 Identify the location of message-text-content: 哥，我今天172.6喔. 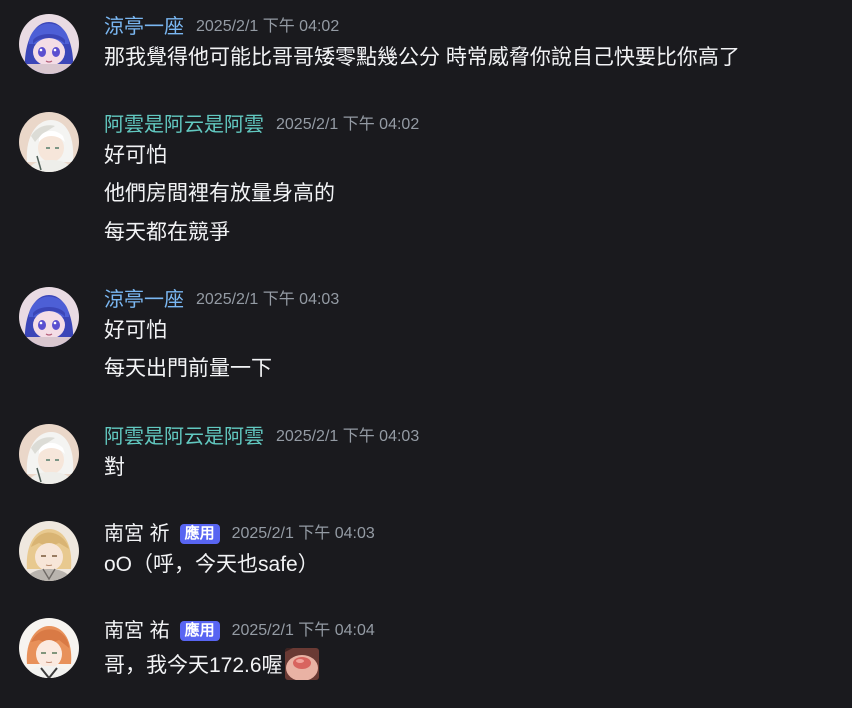
(193, 665).